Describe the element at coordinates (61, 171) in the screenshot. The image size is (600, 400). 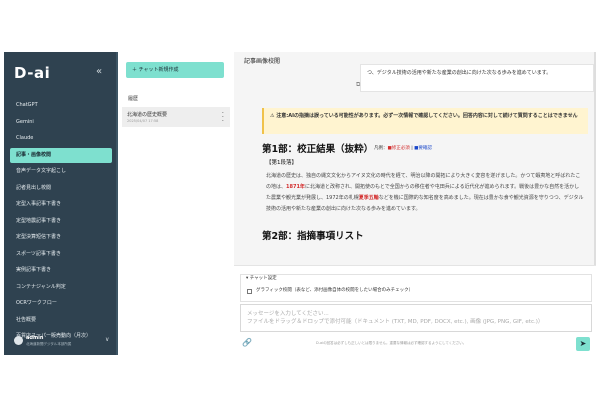
I see `sidebar-item: 音声データ文字起こし` at that location.